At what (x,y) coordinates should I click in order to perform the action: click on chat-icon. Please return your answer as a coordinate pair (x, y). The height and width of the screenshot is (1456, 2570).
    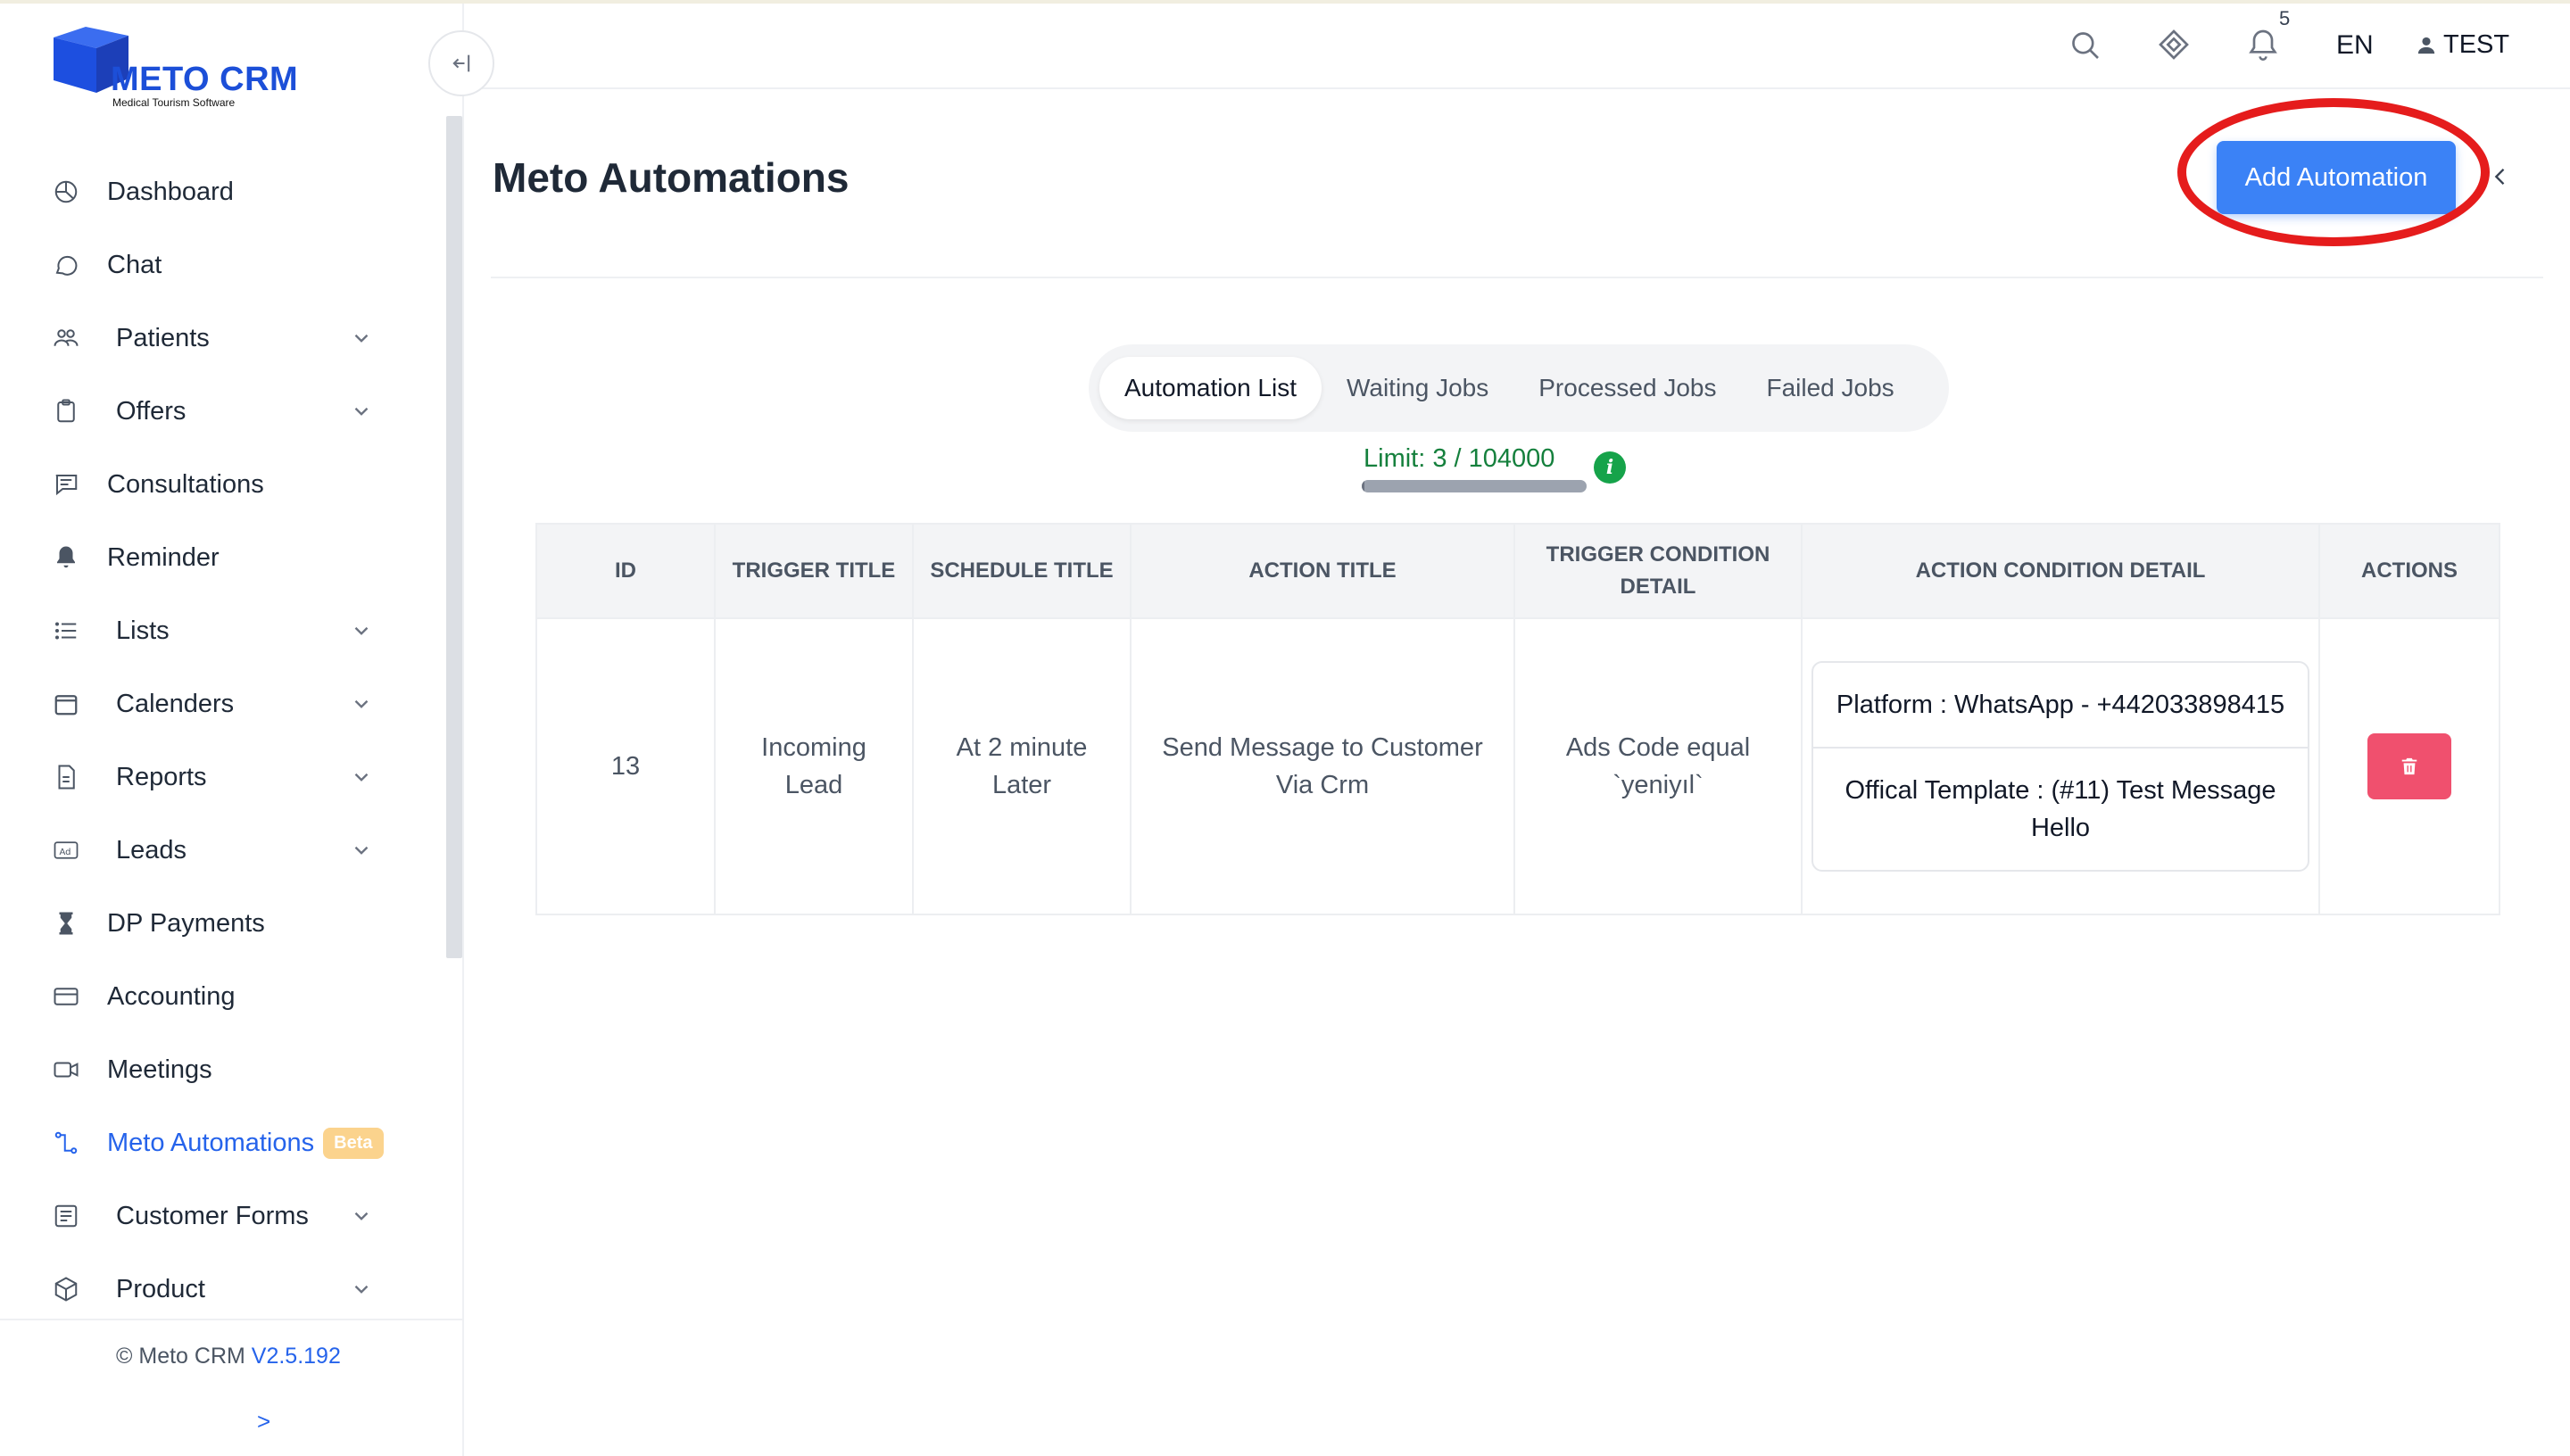
    Looking at the image, I should click on (66, 265).